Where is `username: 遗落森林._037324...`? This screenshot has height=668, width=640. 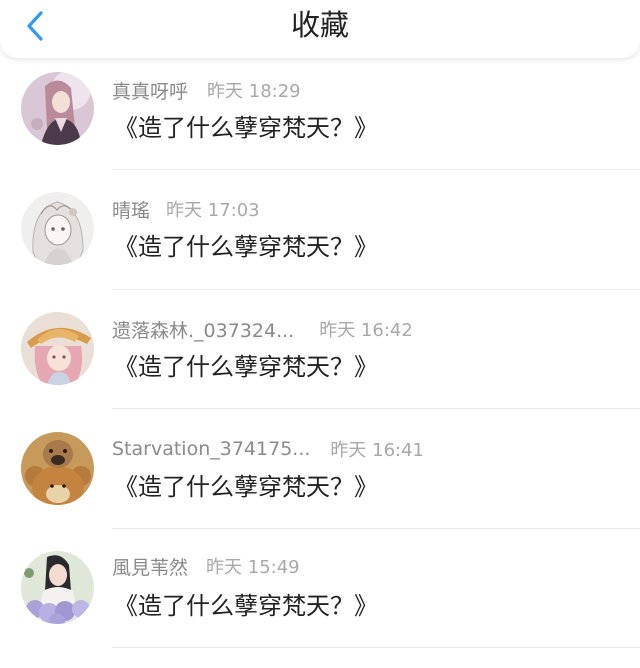 username: 遗落森林._037324... is located at coordinates (203, 329).